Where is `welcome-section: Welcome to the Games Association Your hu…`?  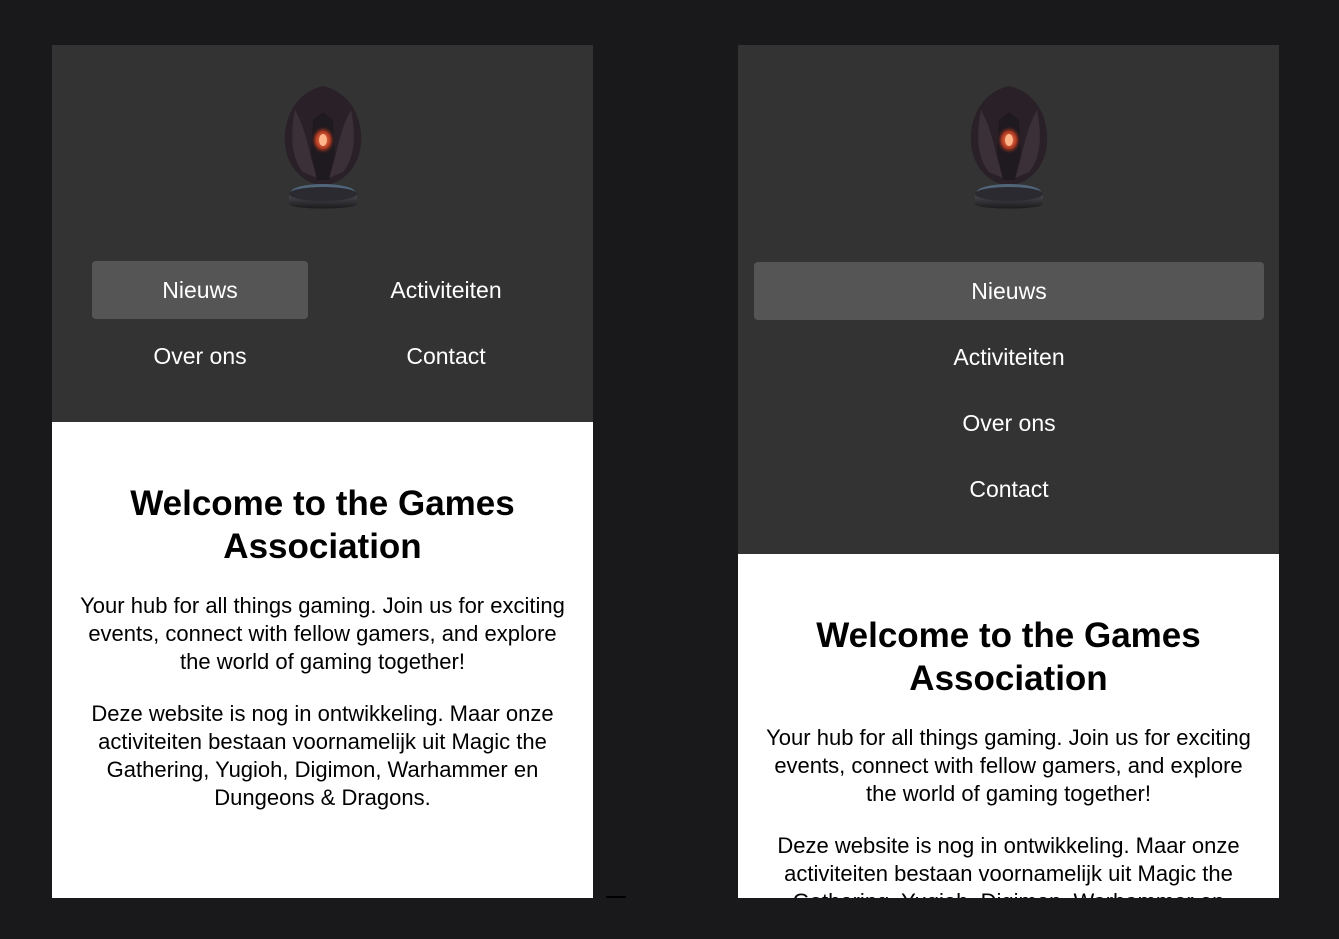
welcome-section: Welcome to the Games Association Your hu… is located at coordinates (1008, 756).